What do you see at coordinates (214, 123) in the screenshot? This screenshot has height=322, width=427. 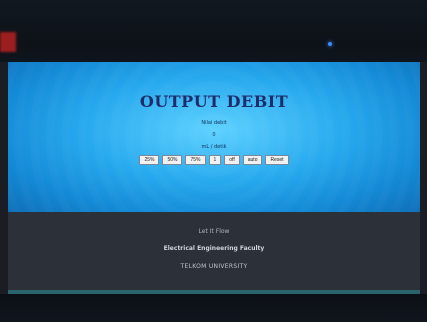 I see `debit-value-label: Nilai debit` at bounding box center [214, 123].